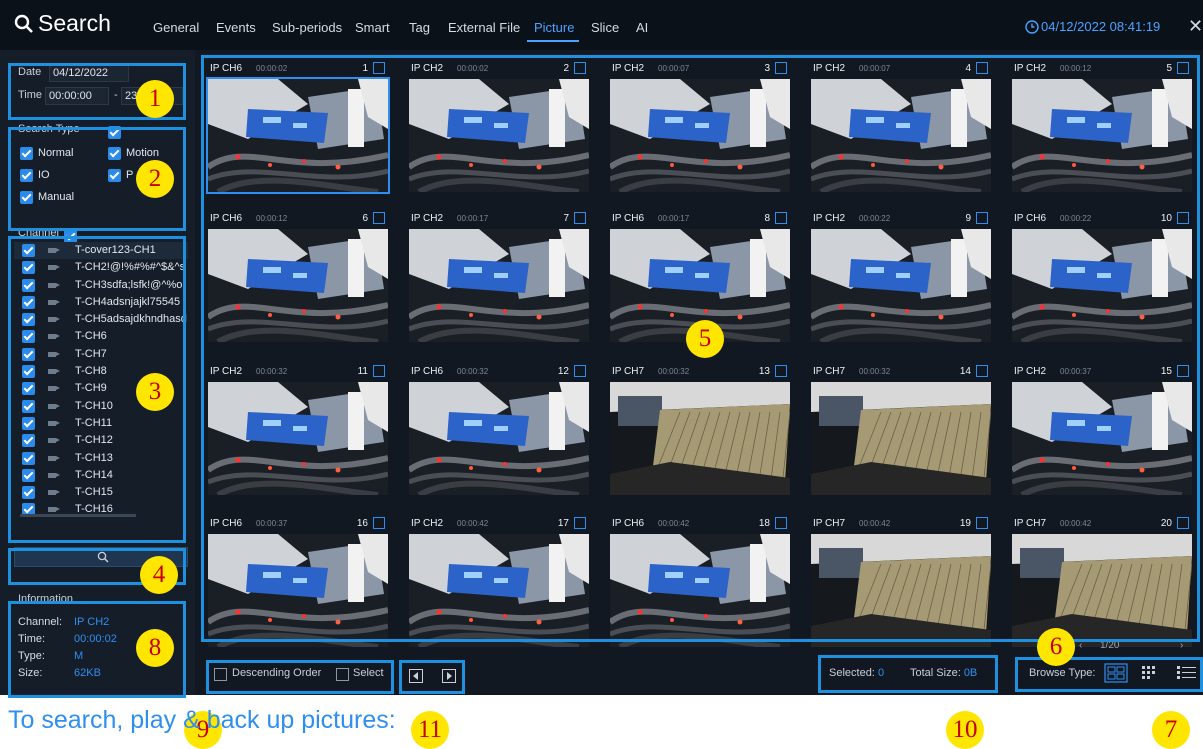 This screenshot has width=1203, height=749. Describe the element at coordinates (419, 27) in the screenshot. I see `tab-tag: Tag` at that location.